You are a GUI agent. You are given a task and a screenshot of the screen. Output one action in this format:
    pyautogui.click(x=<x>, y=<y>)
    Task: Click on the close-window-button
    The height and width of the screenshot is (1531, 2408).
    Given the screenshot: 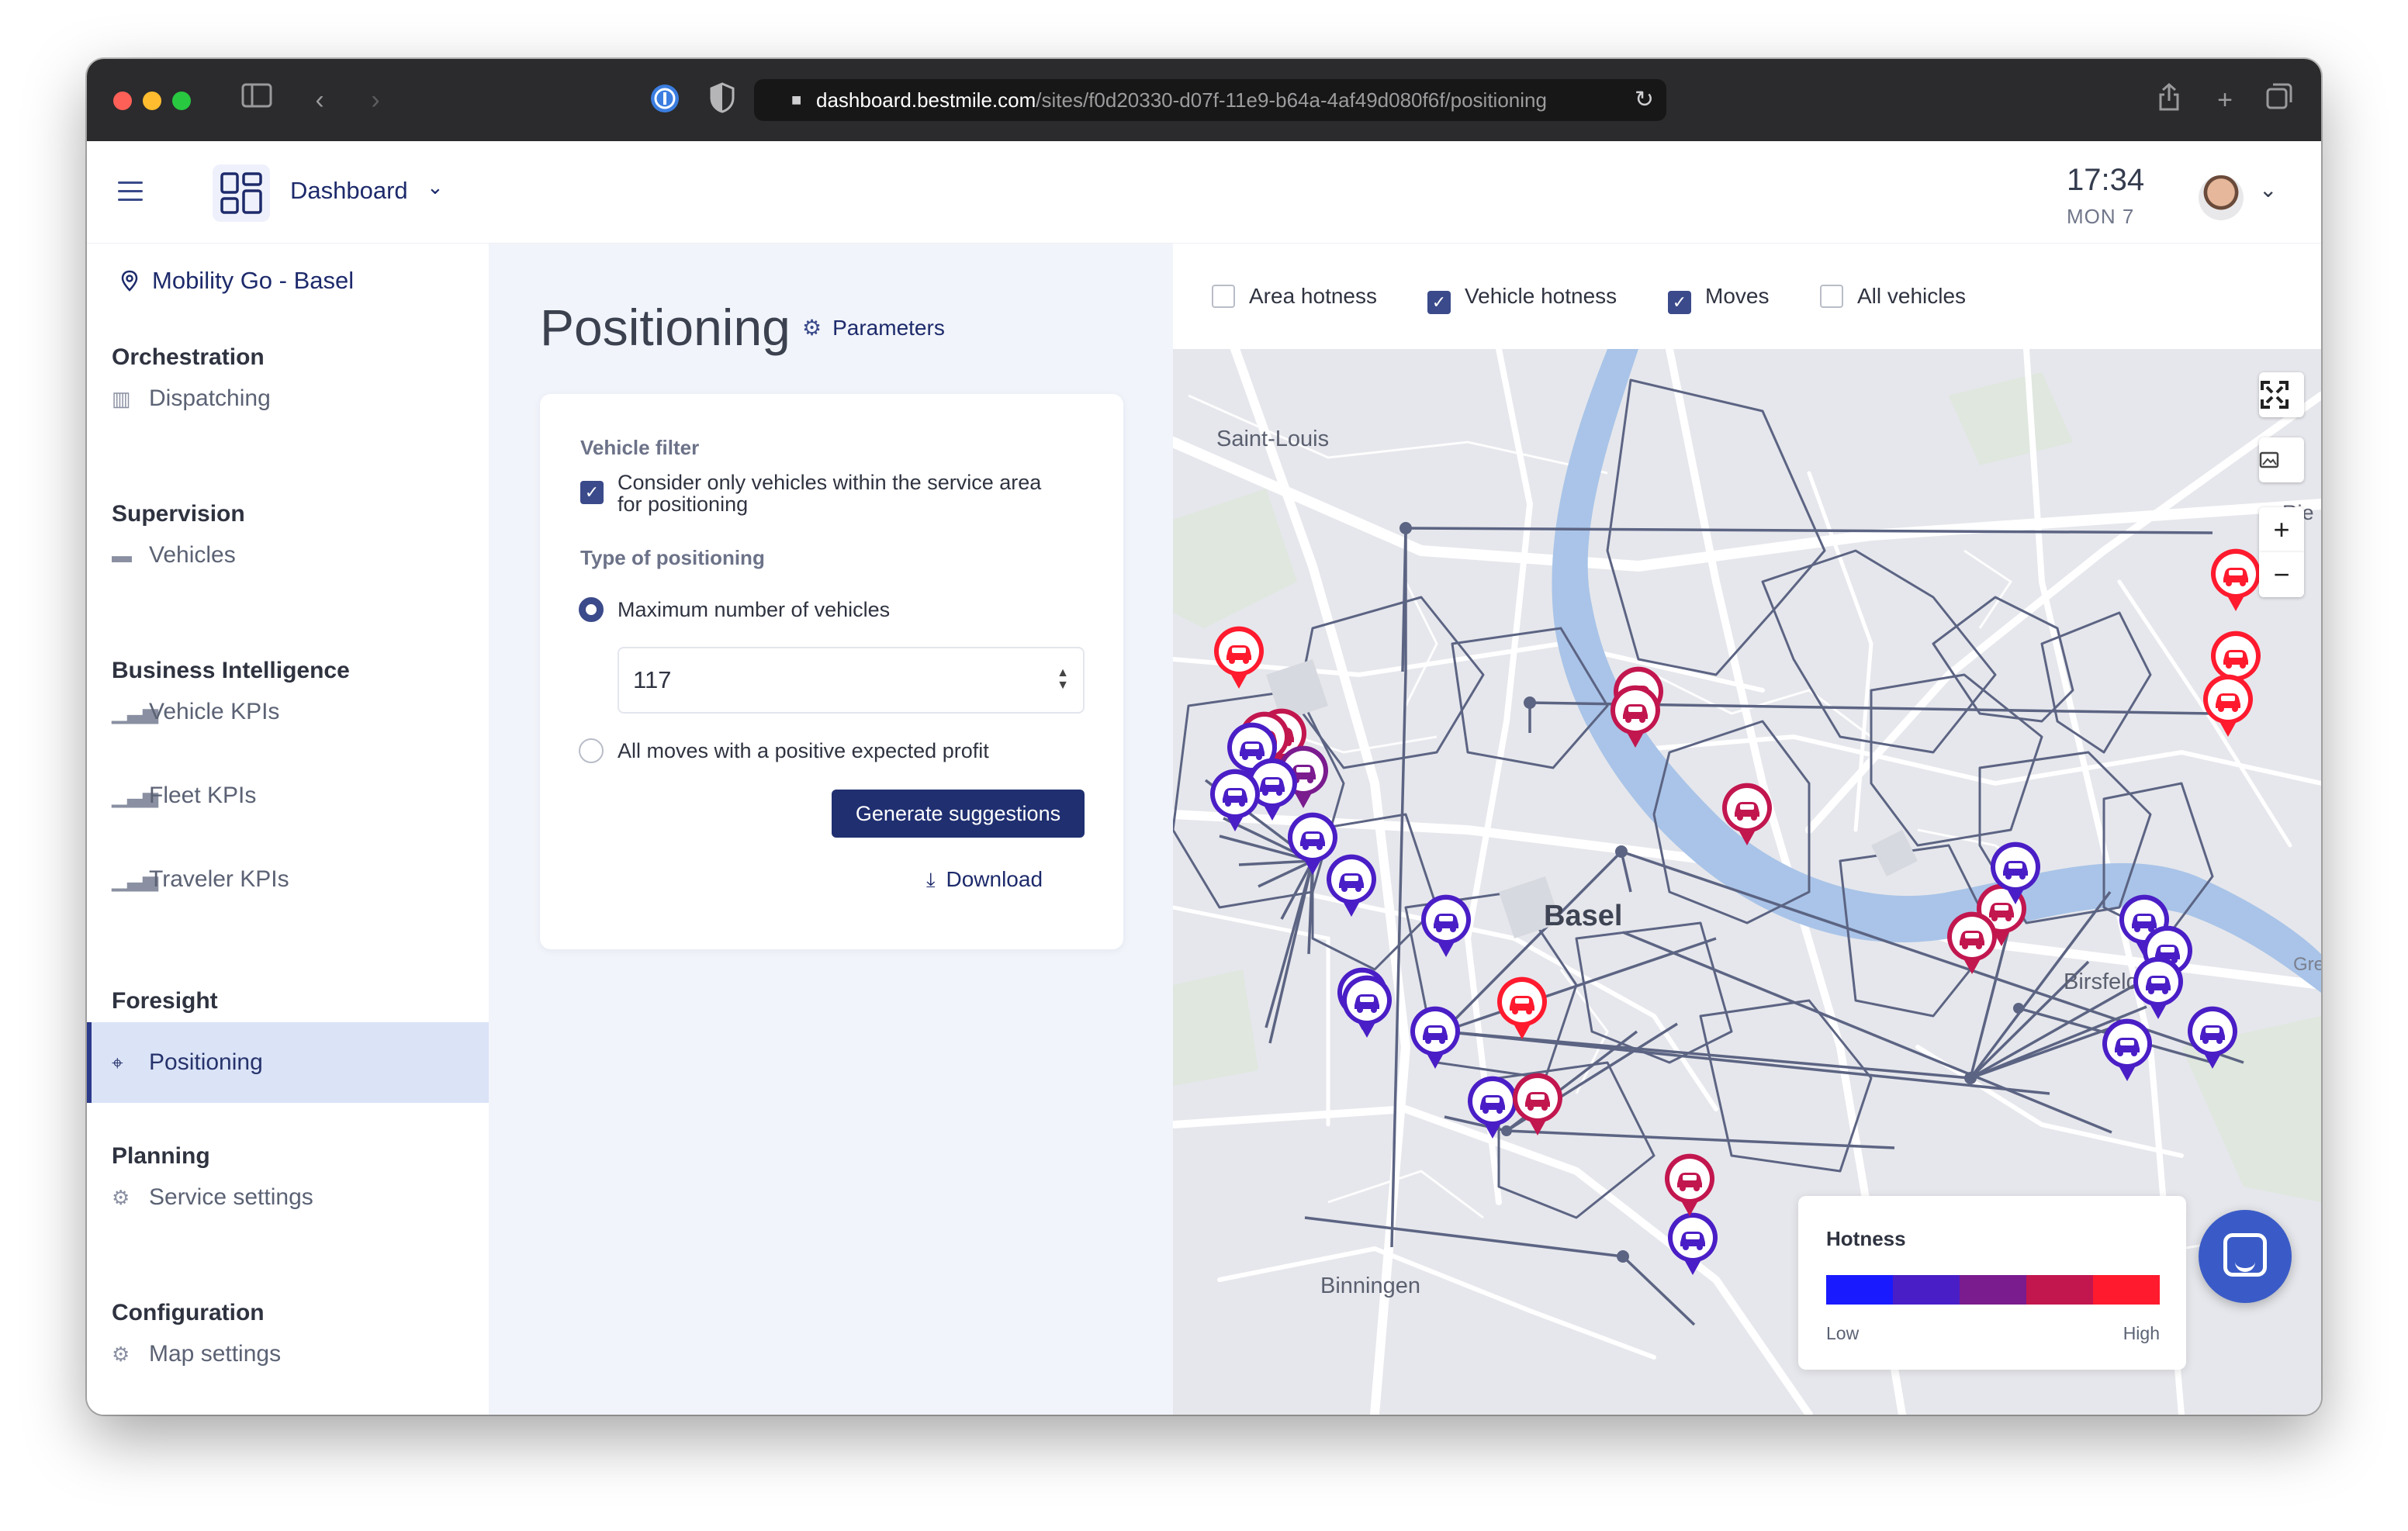 What is the action you would take?
    pyautogui.click(x=122, y=101)
    